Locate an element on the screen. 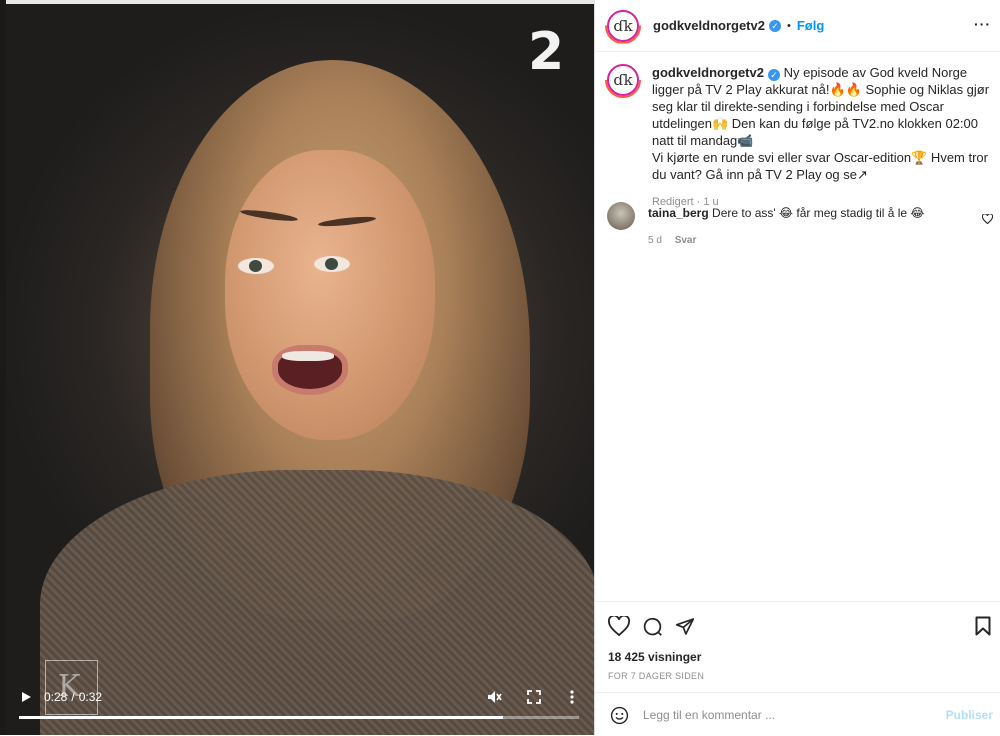  comment-meta: 5 d Svar is located at coordinates (813, 240).